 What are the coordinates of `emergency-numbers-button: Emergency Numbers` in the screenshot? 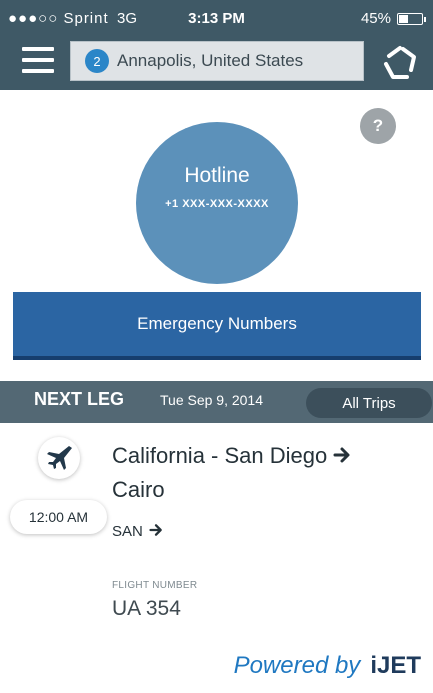 It's located at (217, 326).